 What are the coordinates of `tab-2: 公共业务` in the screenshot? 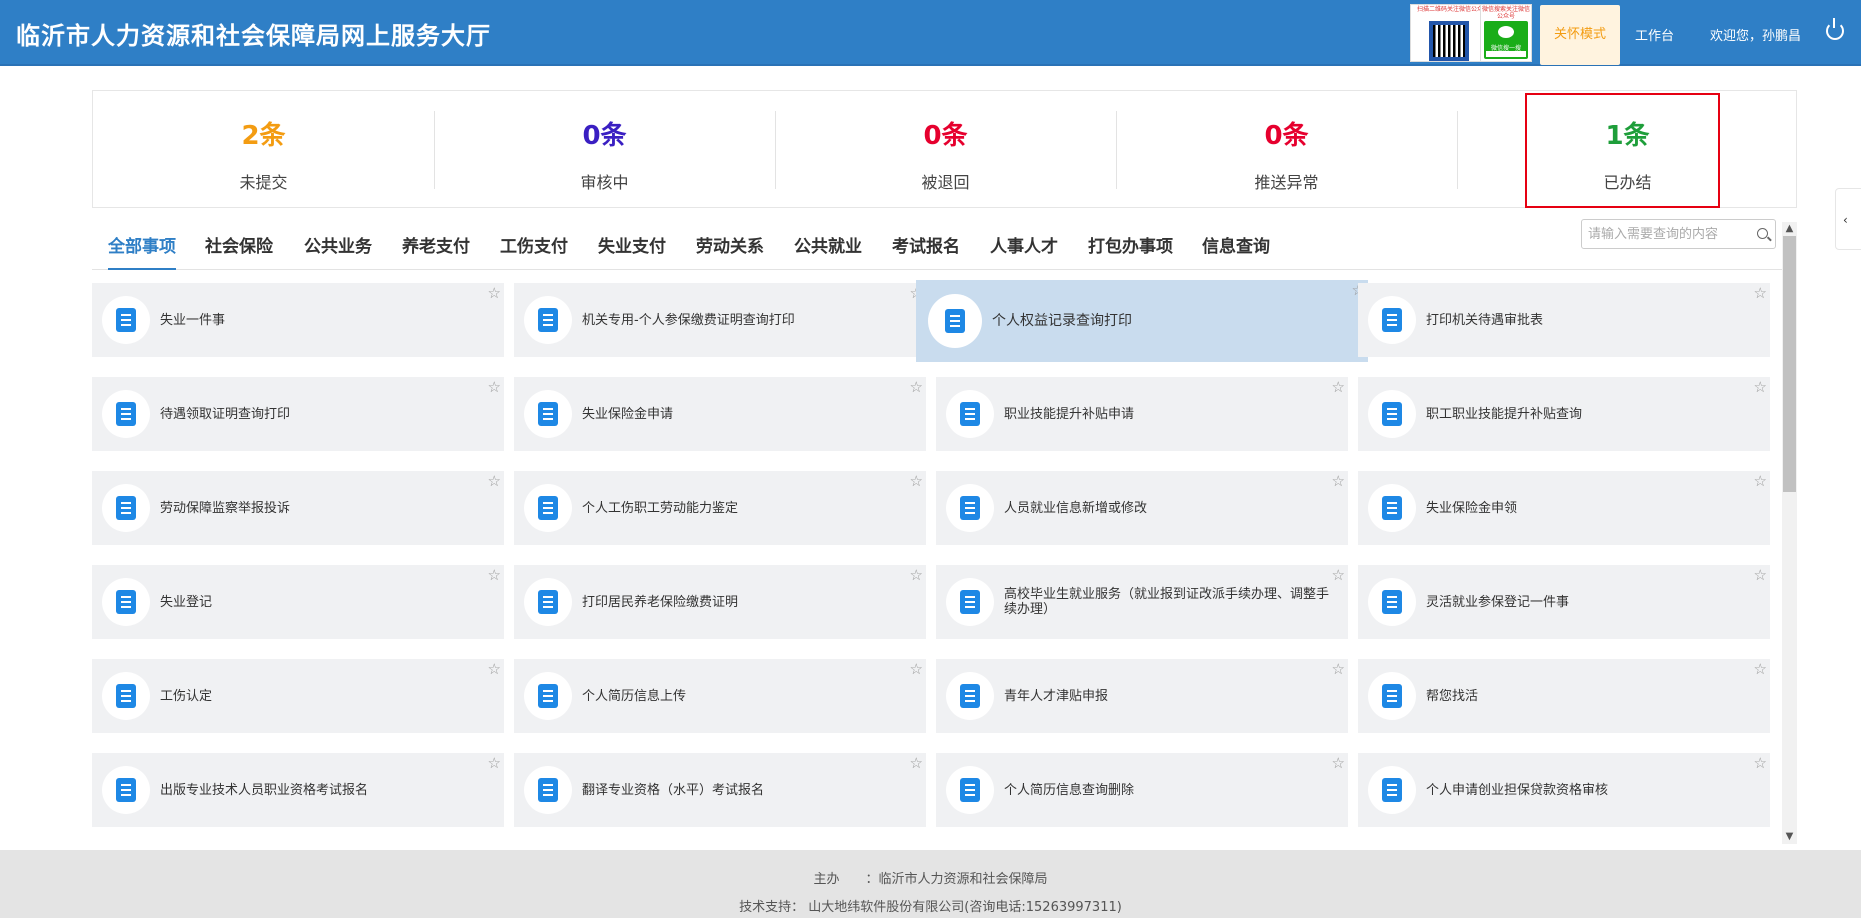 It's located at (338, 251).